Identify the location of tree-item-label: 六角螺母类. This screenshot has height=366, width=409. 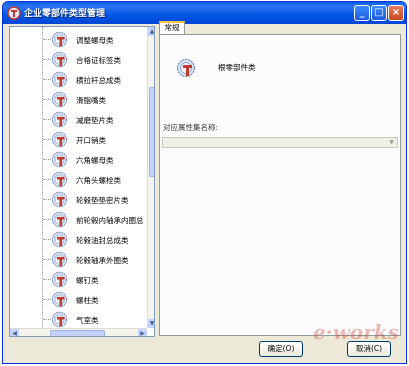
(95, 160).